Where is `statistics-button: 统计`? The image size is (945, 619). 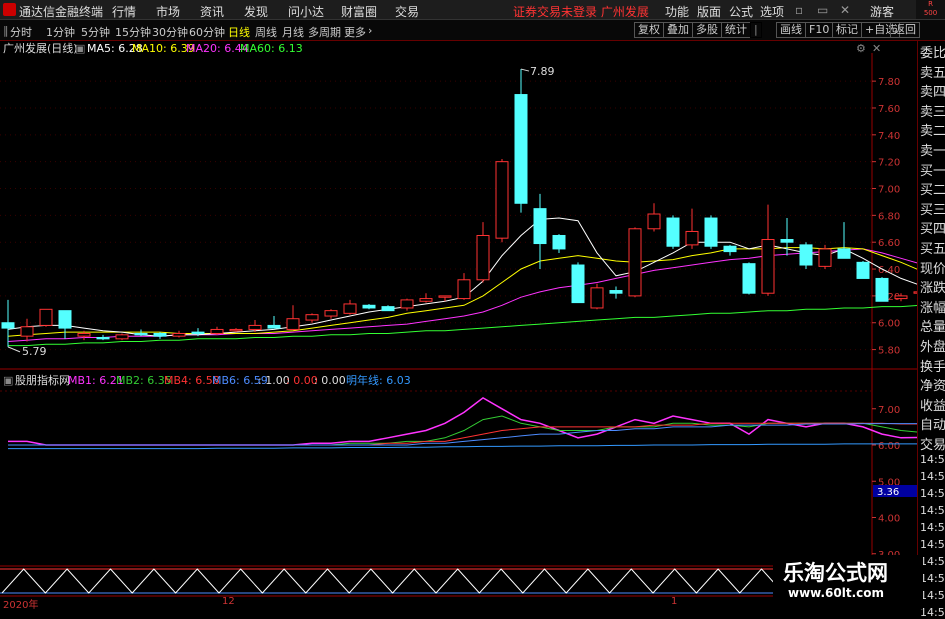
statistics-button: 统计 is located at coordinates (736, 30).